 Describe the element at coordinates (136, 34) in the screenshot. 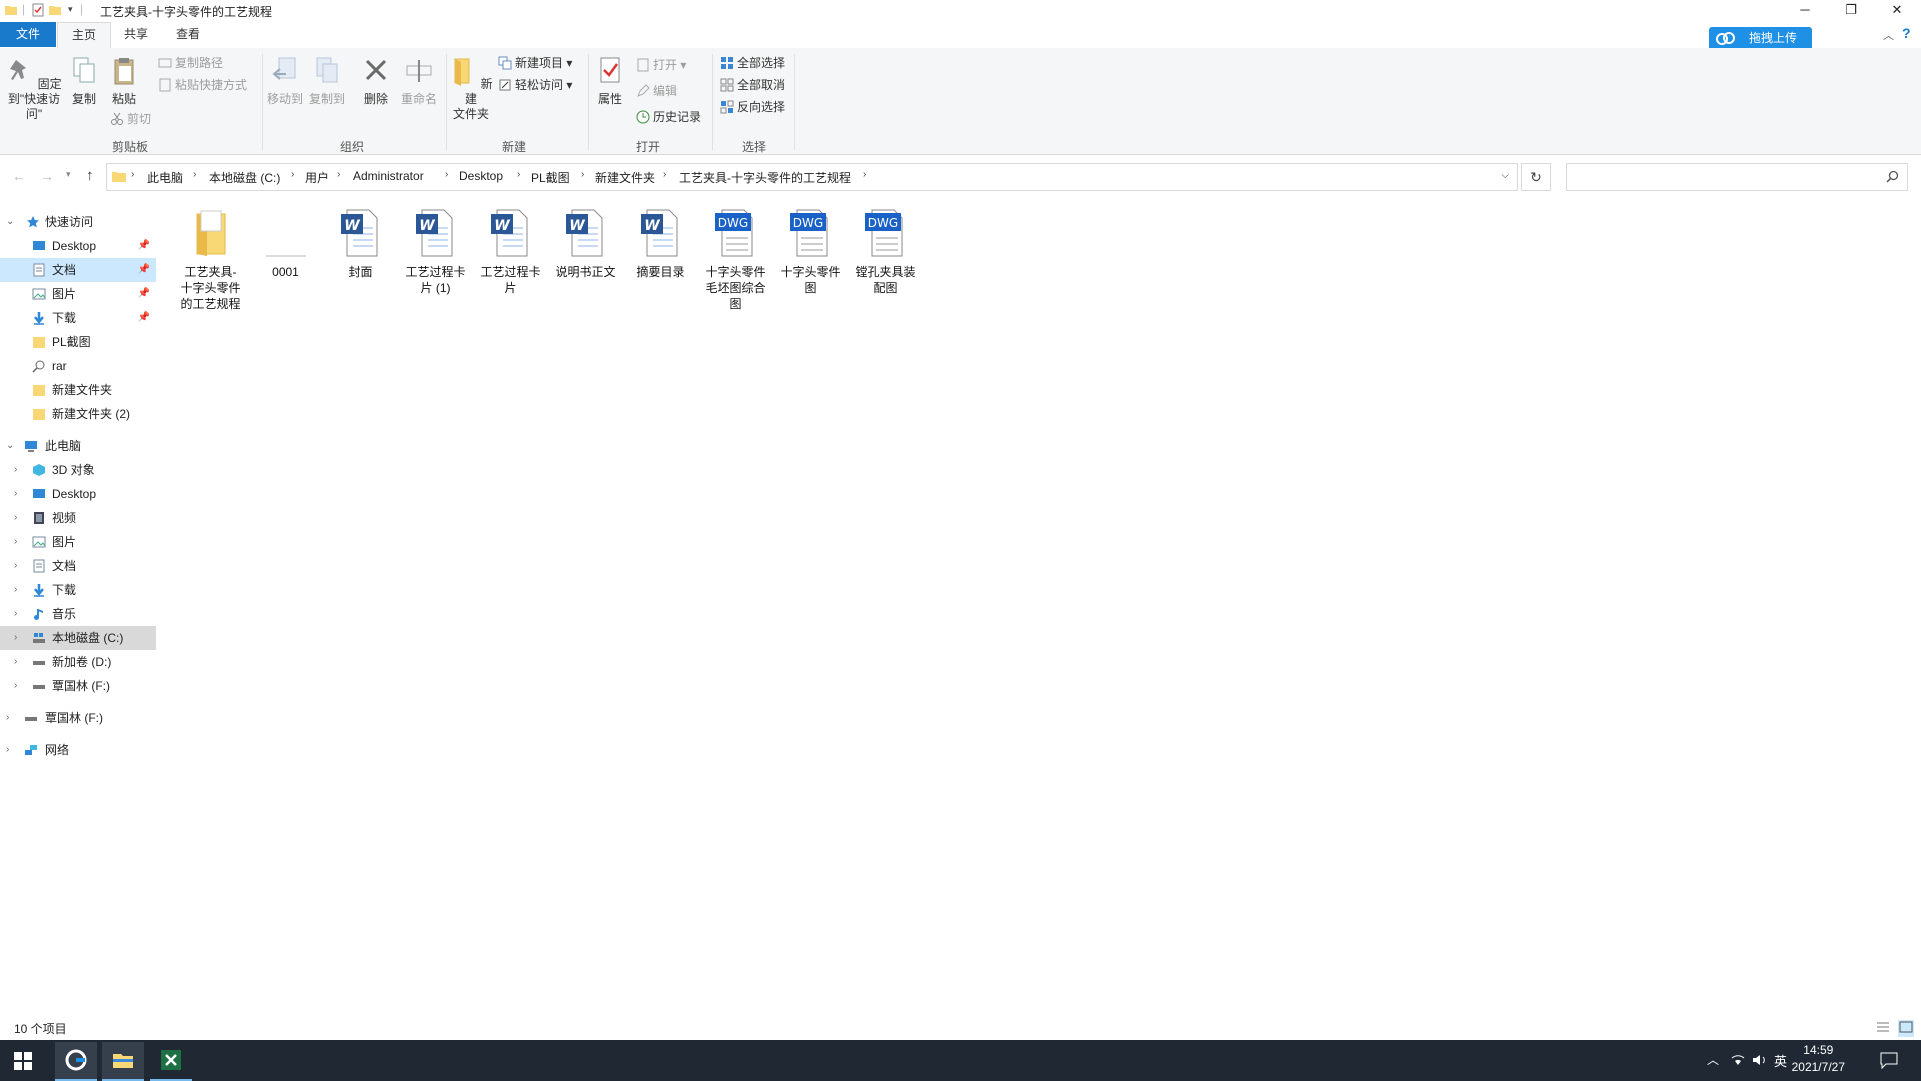

I see `tab-share: 共享` at that location.